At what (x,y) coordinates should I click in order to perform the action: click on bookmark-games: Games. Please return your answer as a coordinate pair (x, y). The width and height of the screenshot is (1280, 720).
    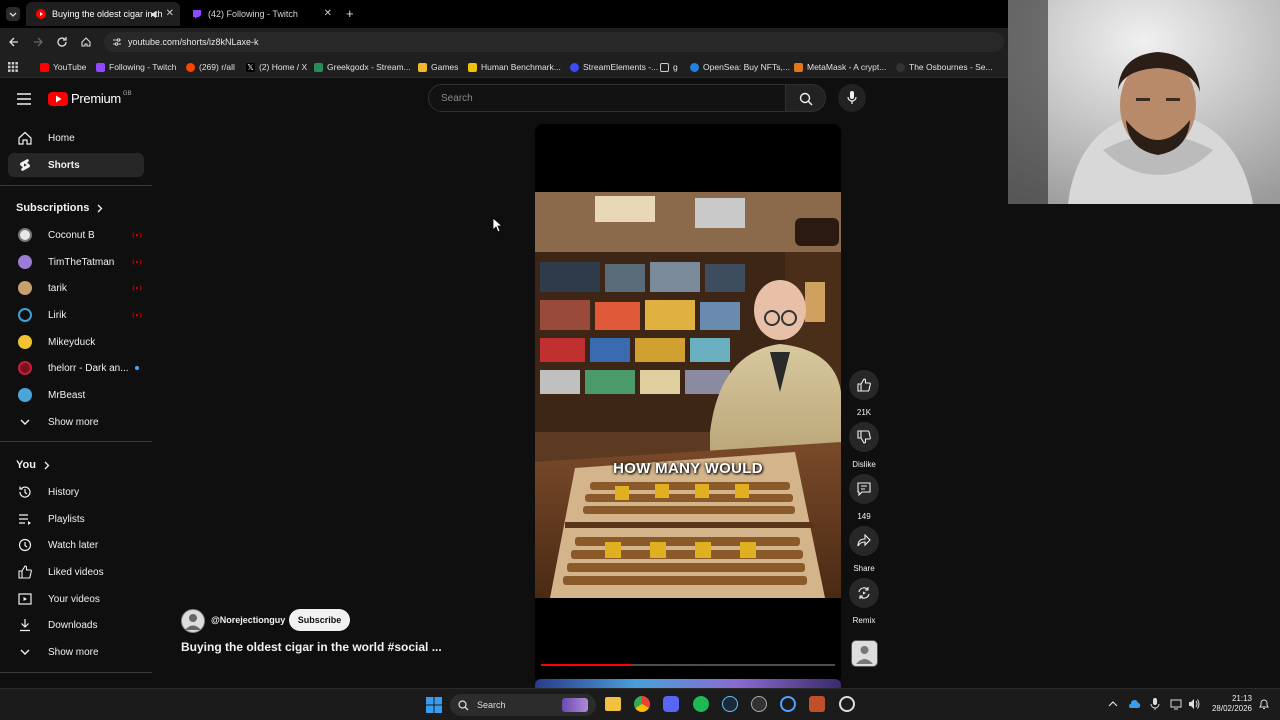
    Looking at the image, I should click on (438, 67).